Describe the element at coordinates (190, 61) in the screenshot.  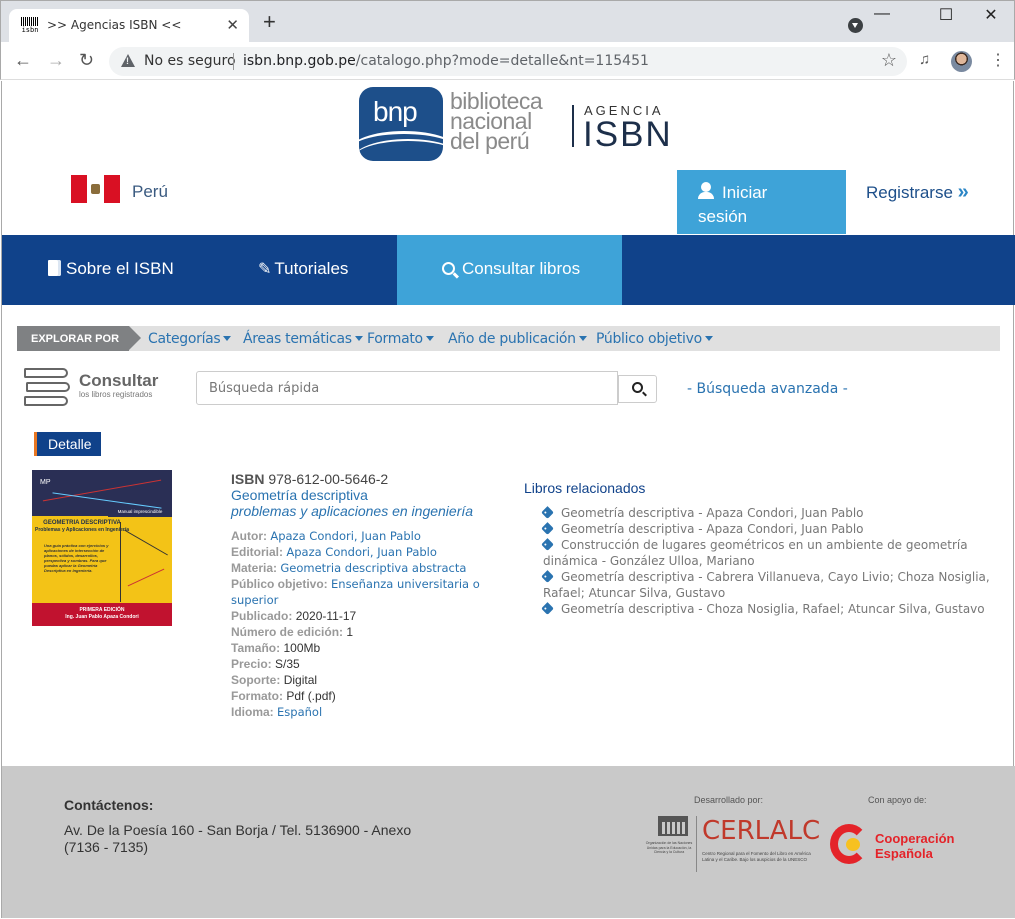
I see `security-label: No es seguro` at that location.